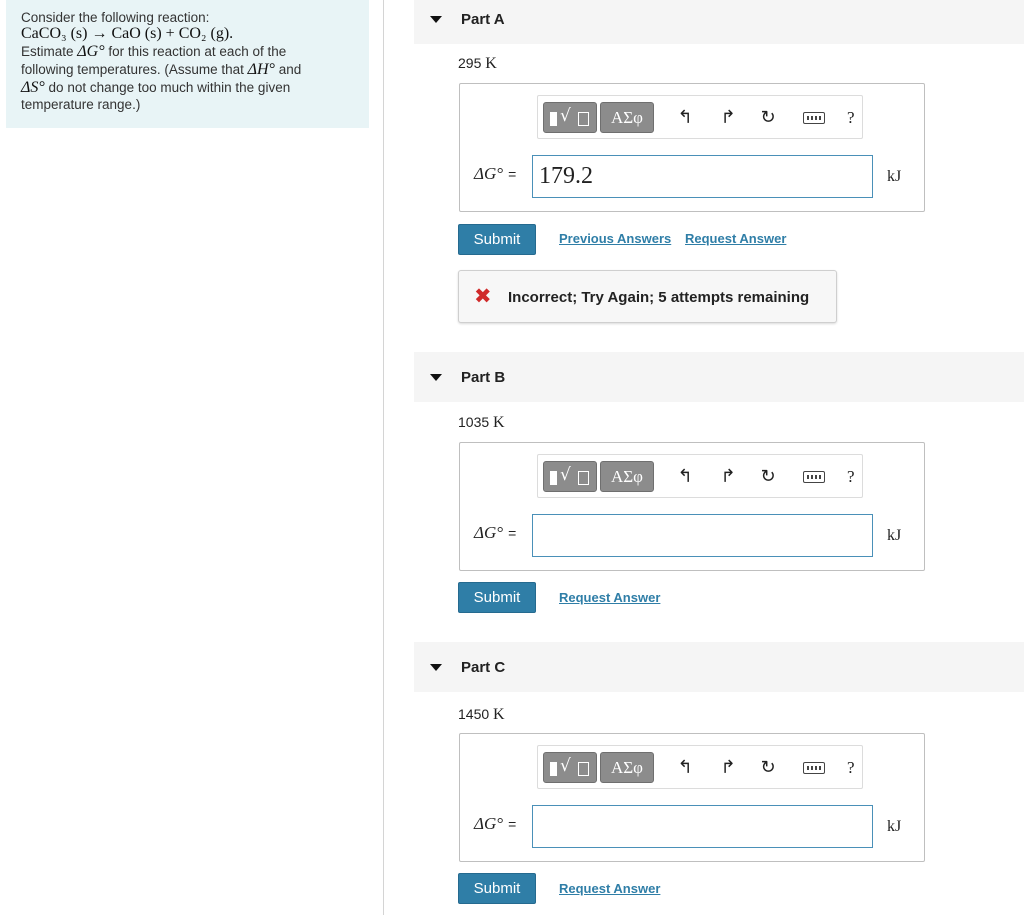 The width and height of the screenshot is (1024, 915). What do you see at coordinates (497, 597) in the screenshot?
I see `part-b-submit-button: Submit` at bounding box center [497, 597].